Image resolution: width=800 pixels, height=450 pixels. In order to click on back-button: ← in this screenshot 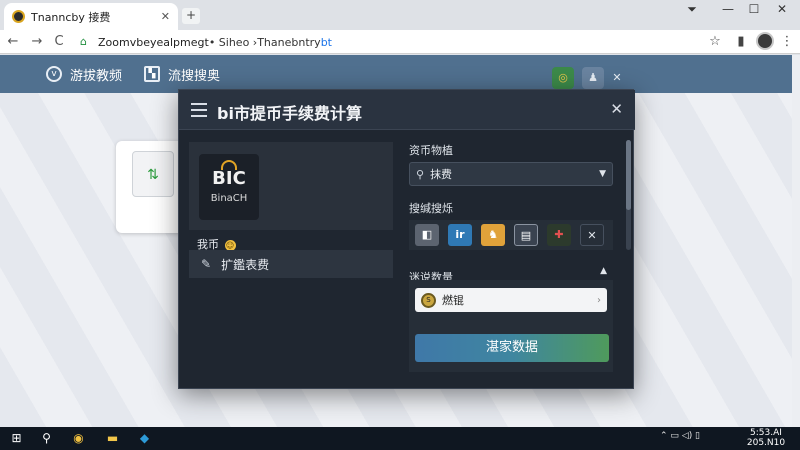, I will do `click(13, 42)`.